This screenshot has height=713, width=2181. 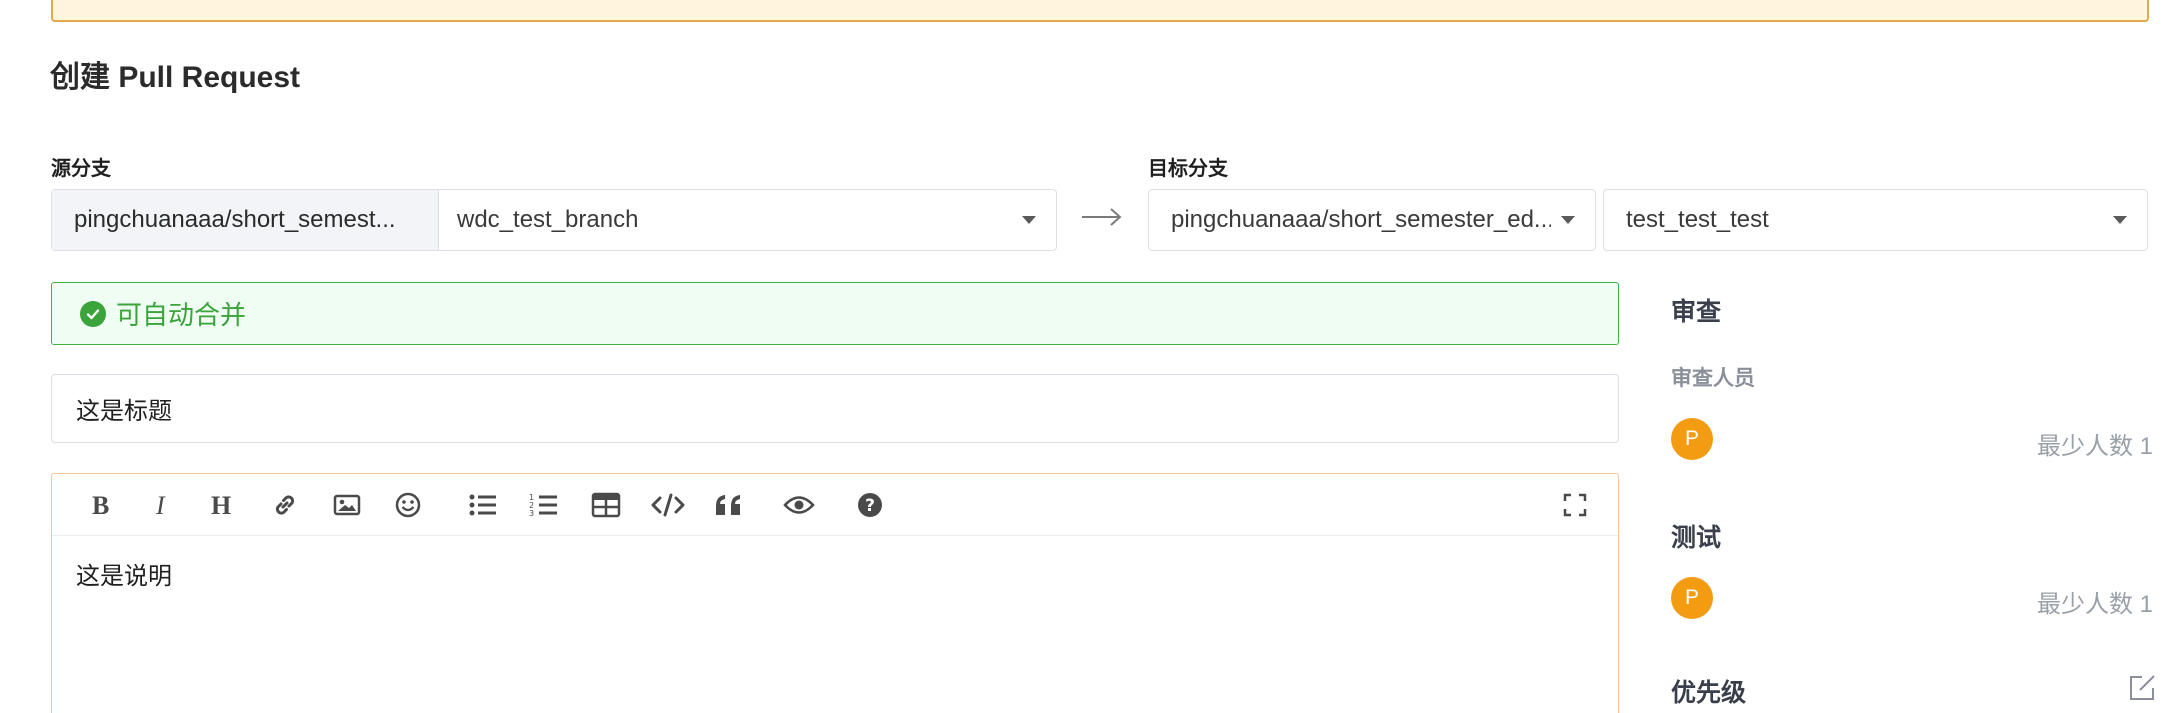 What do you see at coordinates (835, 313) in the screenshot?
I see `merge-status-banner: 可自动合并` at bounding box center [835, 313].